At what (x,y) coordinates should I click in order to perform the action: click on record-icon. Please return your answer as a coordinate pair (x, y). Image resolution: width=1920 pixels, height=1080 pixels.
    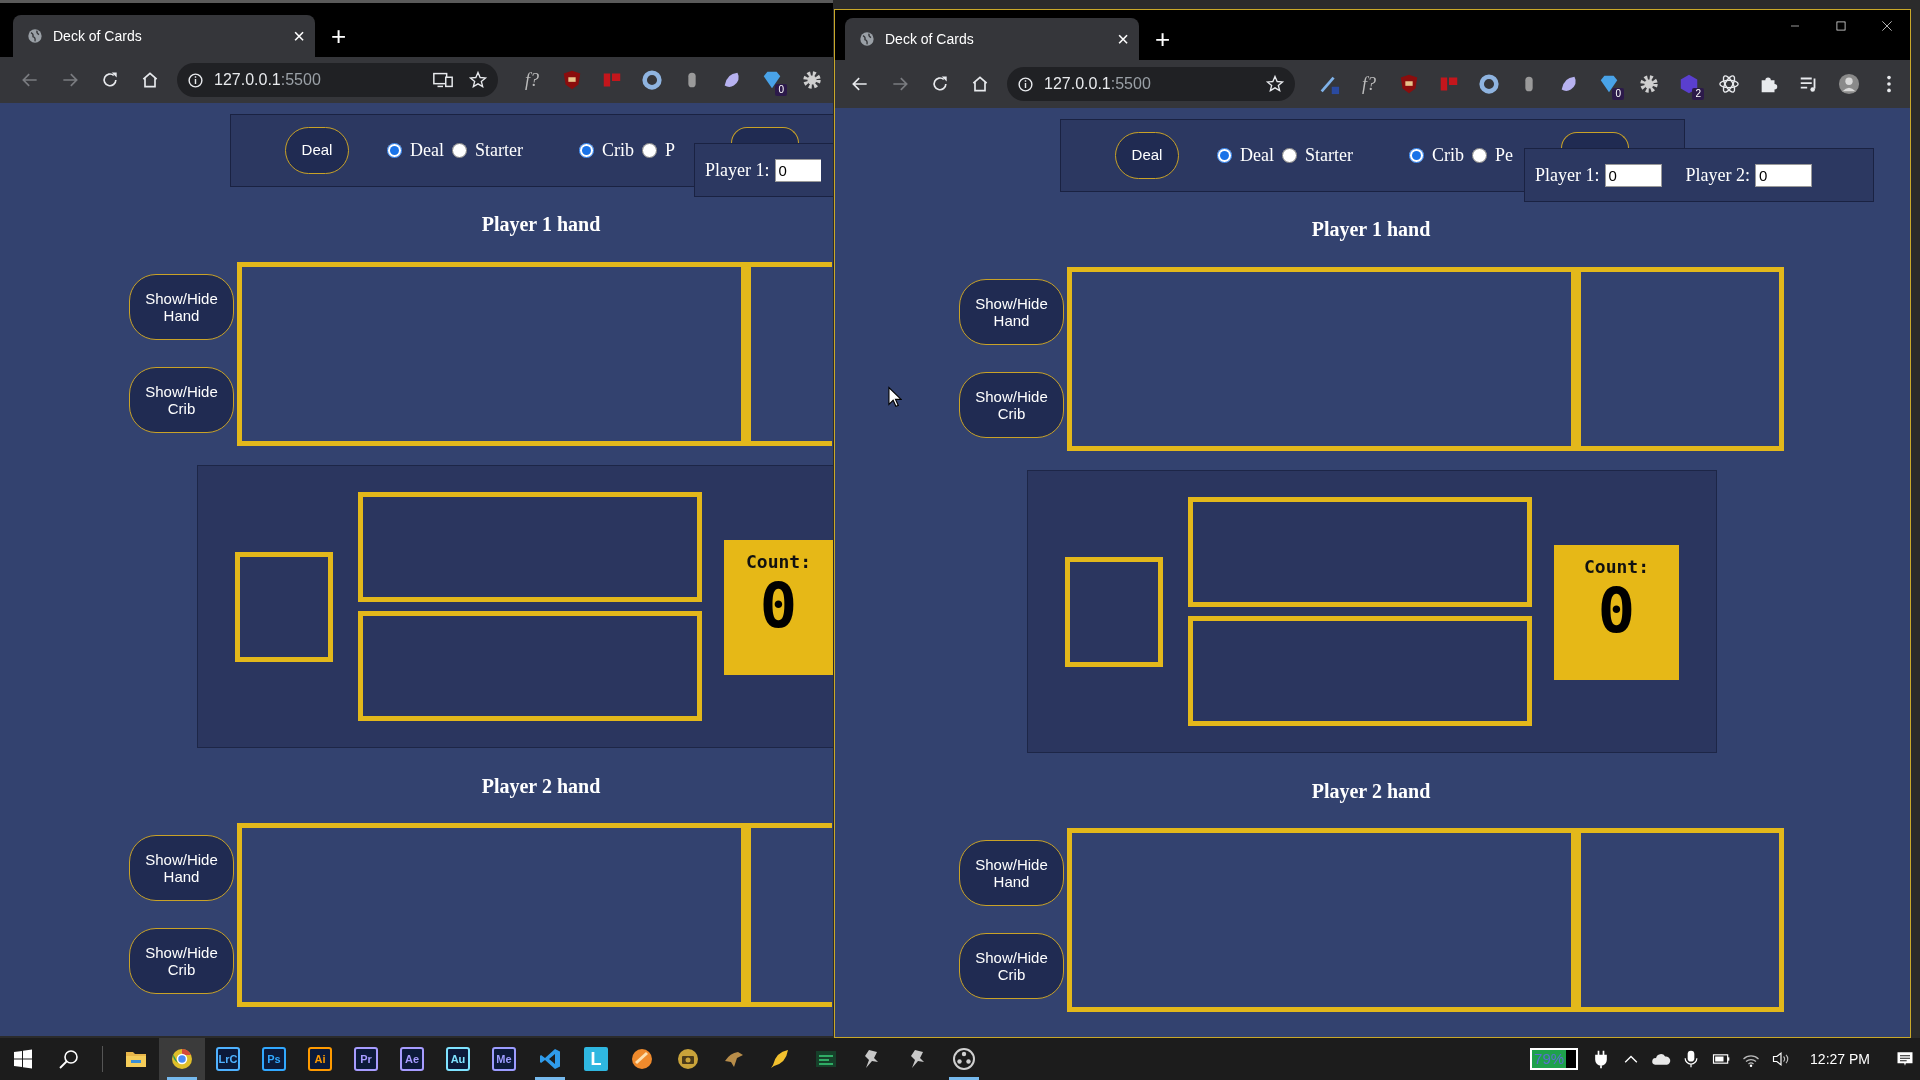
    Looking at the image, I should click on (964, 1059).